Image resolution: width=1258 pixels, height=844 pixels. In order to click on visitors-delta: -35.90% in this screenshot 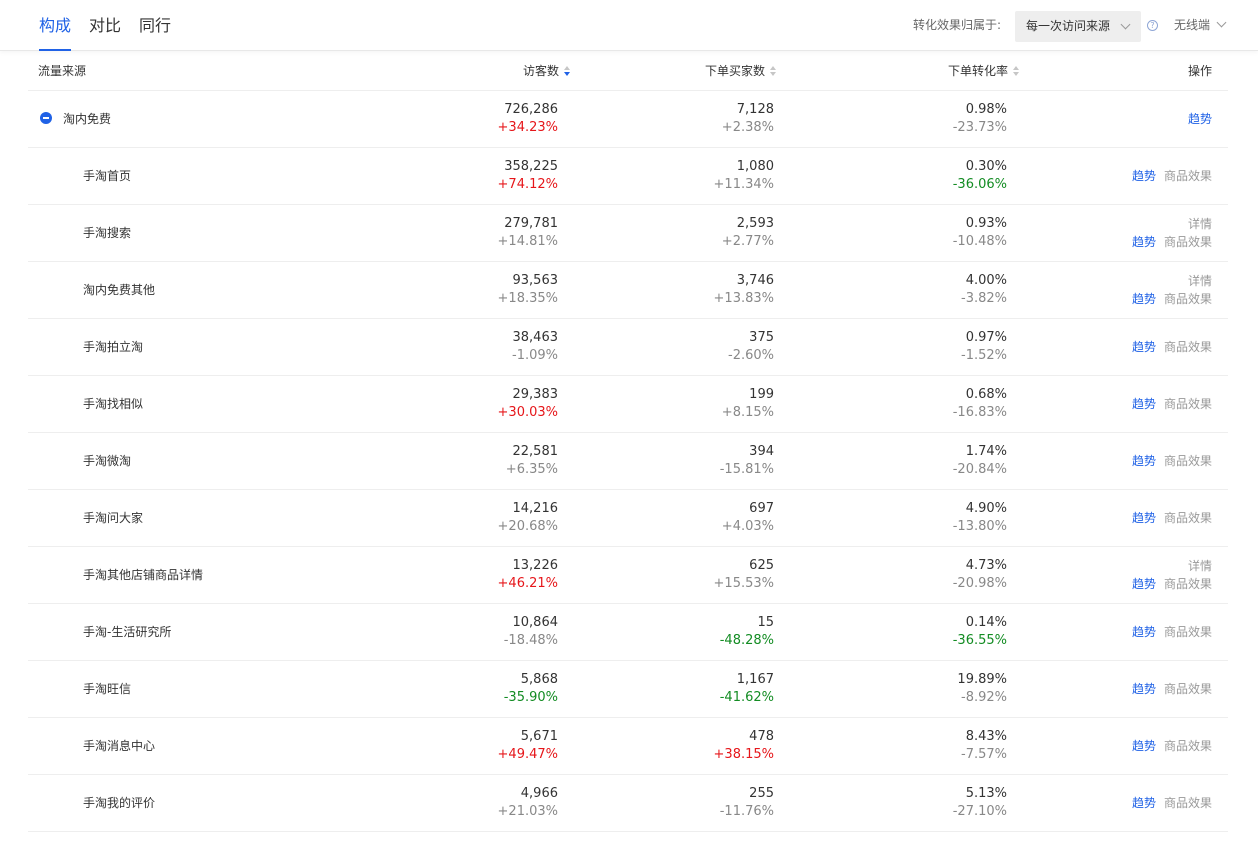, I will do `click(530, 697)`.